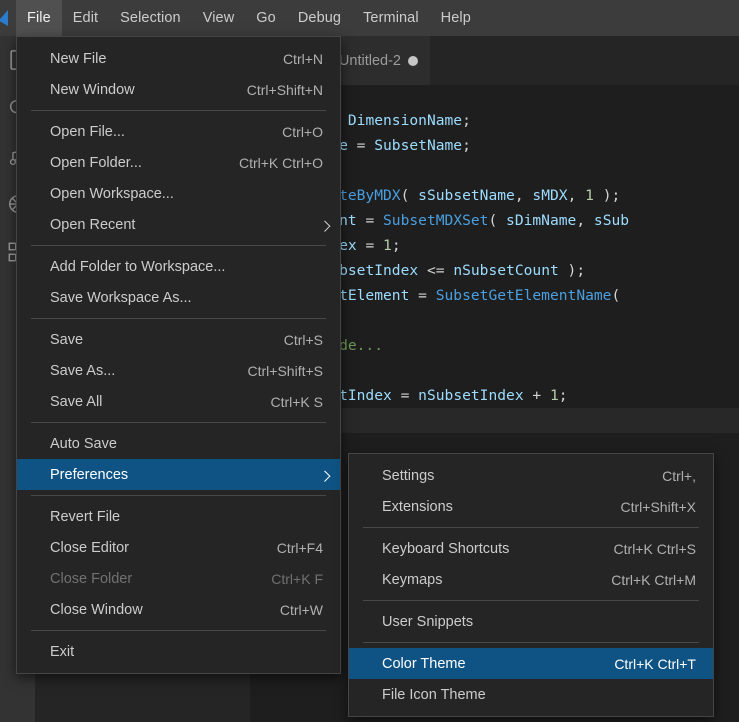  I want to click on preferences-menu-item-file-icon-theme: File Icon Theme, so click(531, 694).